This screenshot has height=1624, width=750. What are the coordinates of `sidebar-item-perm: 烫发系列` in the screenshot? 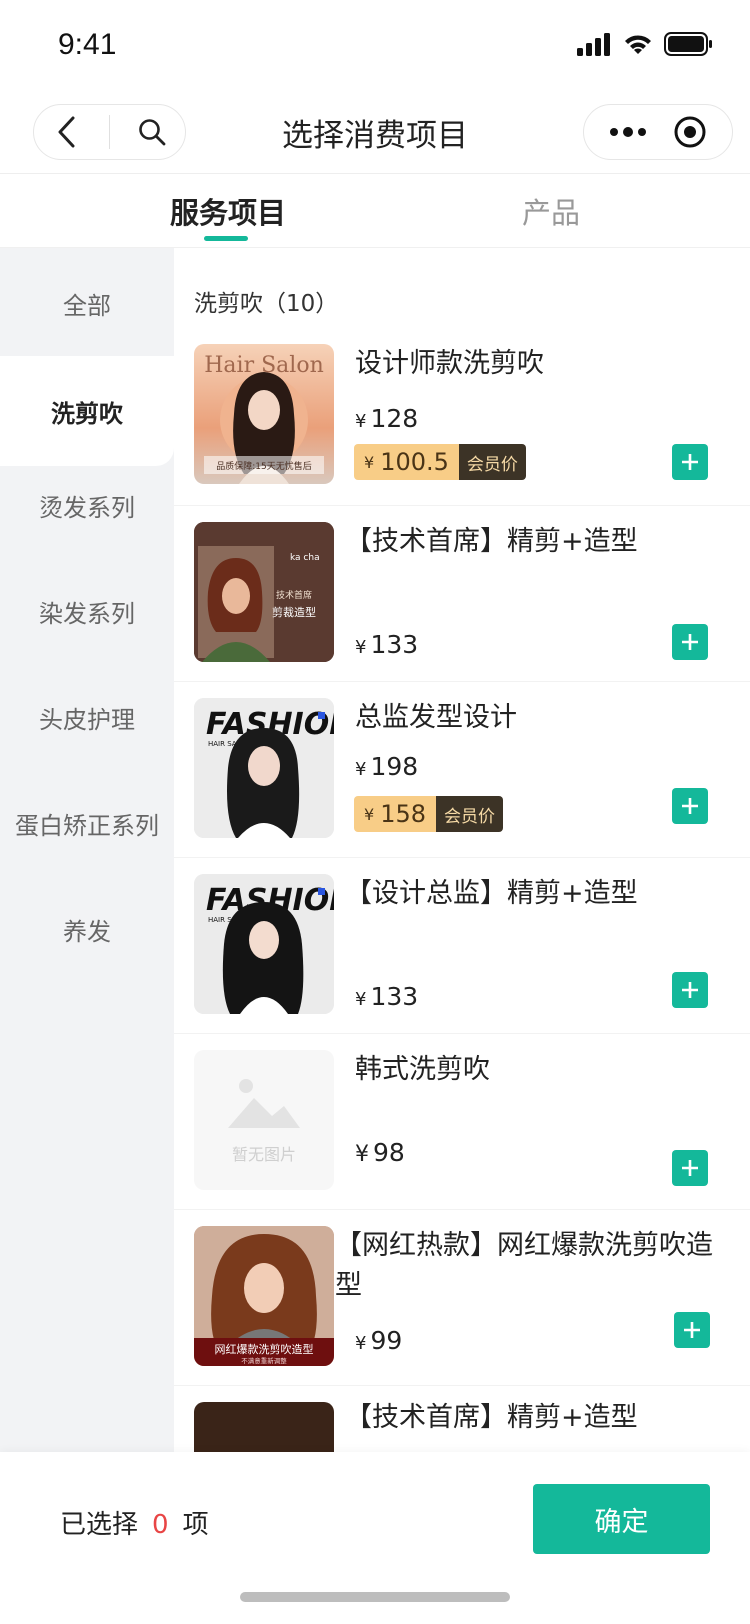 It's located at (87, 505).